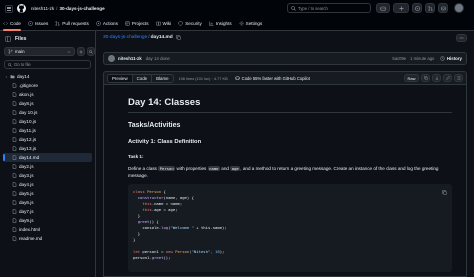 The image size is (474, 277). I want to click on pencil-icon, so click(447, 78).